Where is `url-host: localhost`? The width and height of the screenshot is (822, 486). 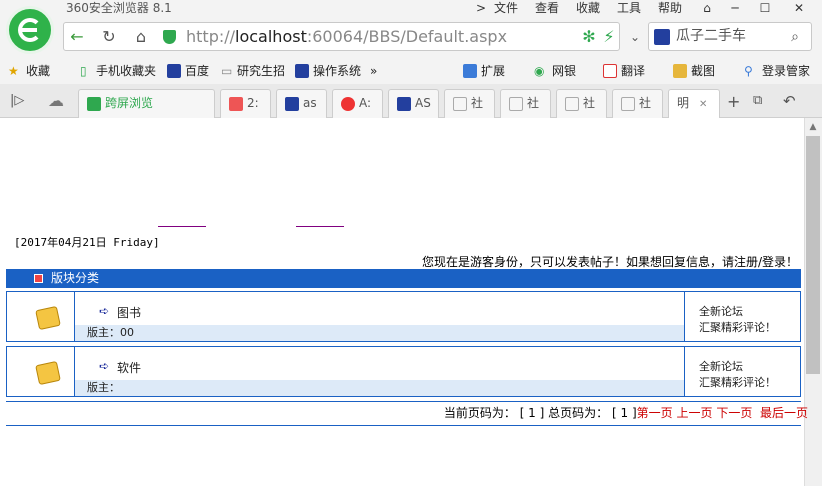
url-host: localhost is located at coordinates (271, 36).